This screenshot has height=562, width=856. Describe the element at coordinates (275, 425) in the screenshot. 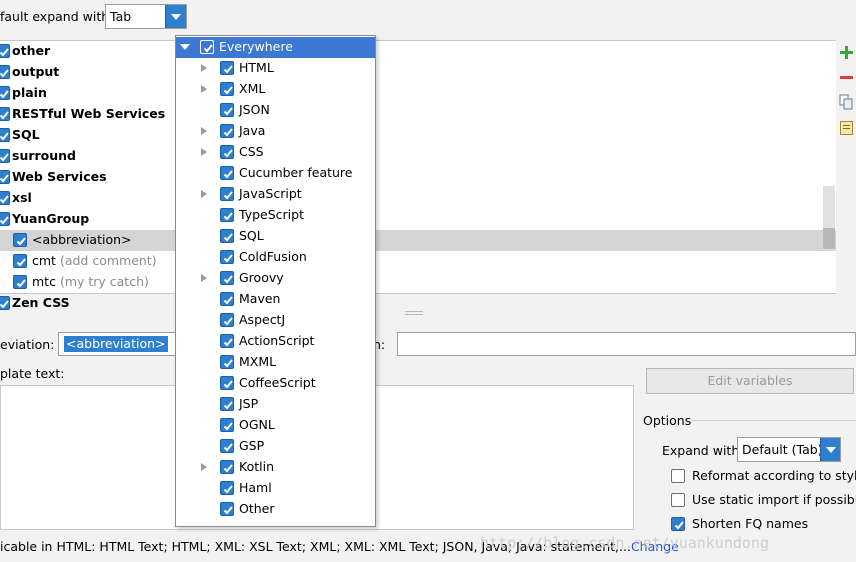

I see `context-item: OGNL` at that location.